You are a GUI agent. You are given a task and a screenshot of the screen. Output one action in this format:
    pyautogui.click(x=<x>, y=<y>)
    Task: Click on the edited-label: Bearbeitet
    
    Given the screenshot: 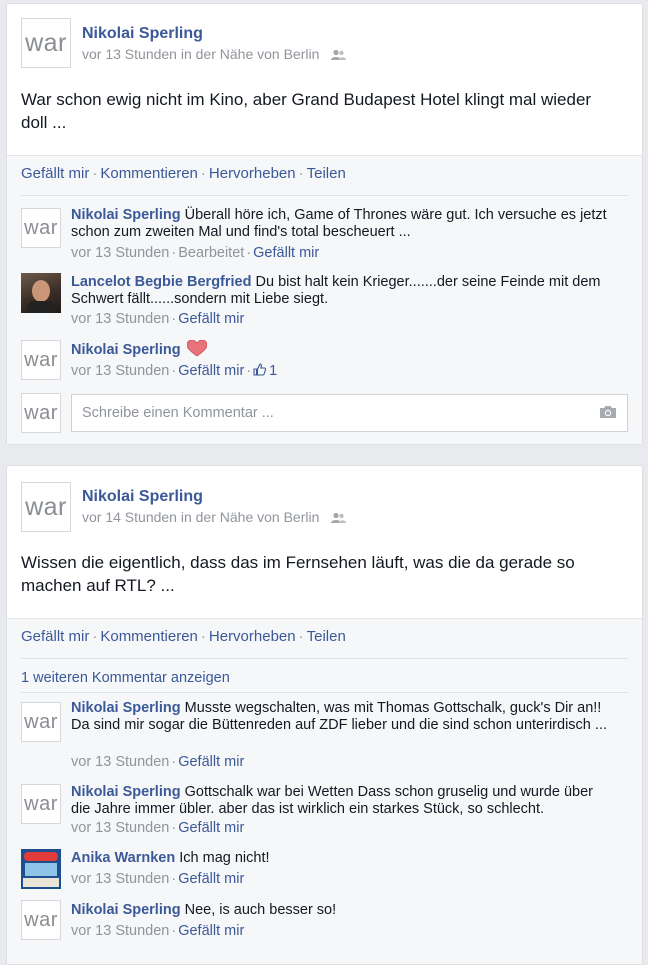 What is the action you would take?
    pyautogui.click(x=211, y=253)
    